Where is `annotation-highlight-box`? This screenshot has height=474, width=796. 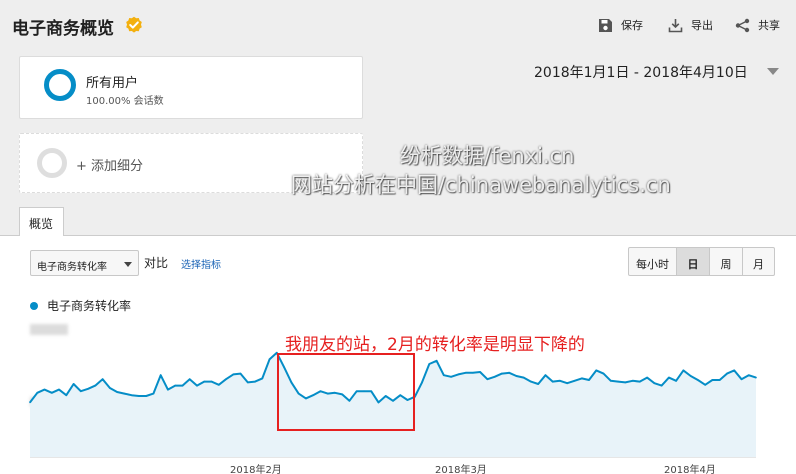
annotation-highlight-box is located at coordinates (346, 392).